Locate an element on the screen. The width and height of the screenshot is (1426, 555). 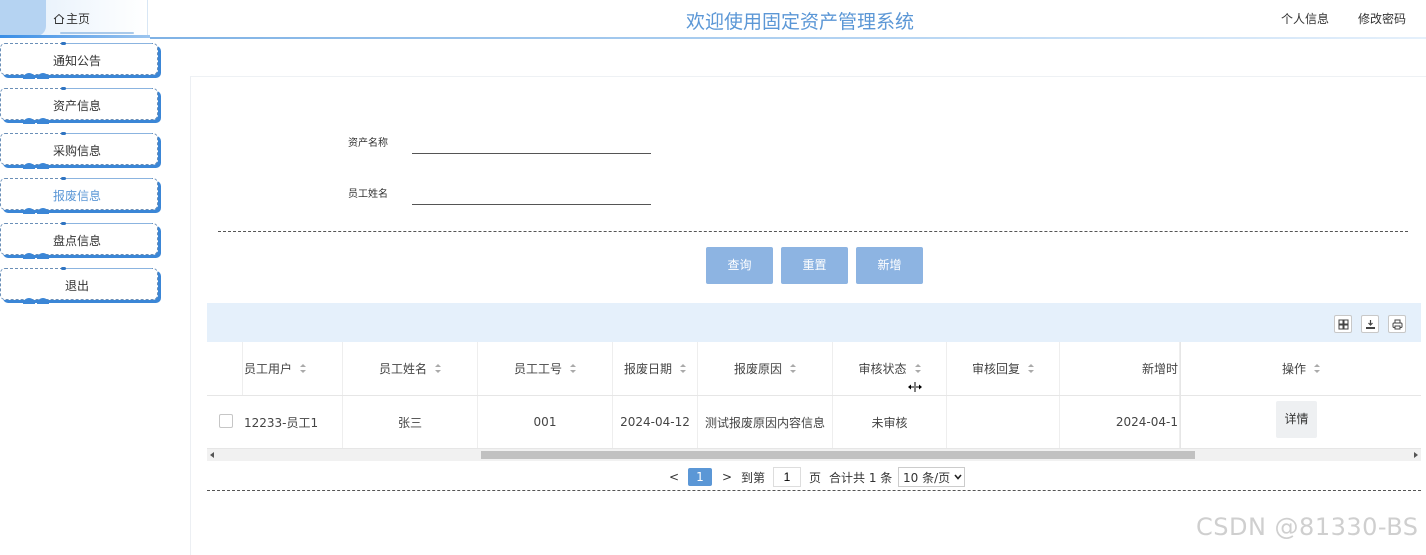
scroll-left-arrow-icon is located at coordinates (212, 455).